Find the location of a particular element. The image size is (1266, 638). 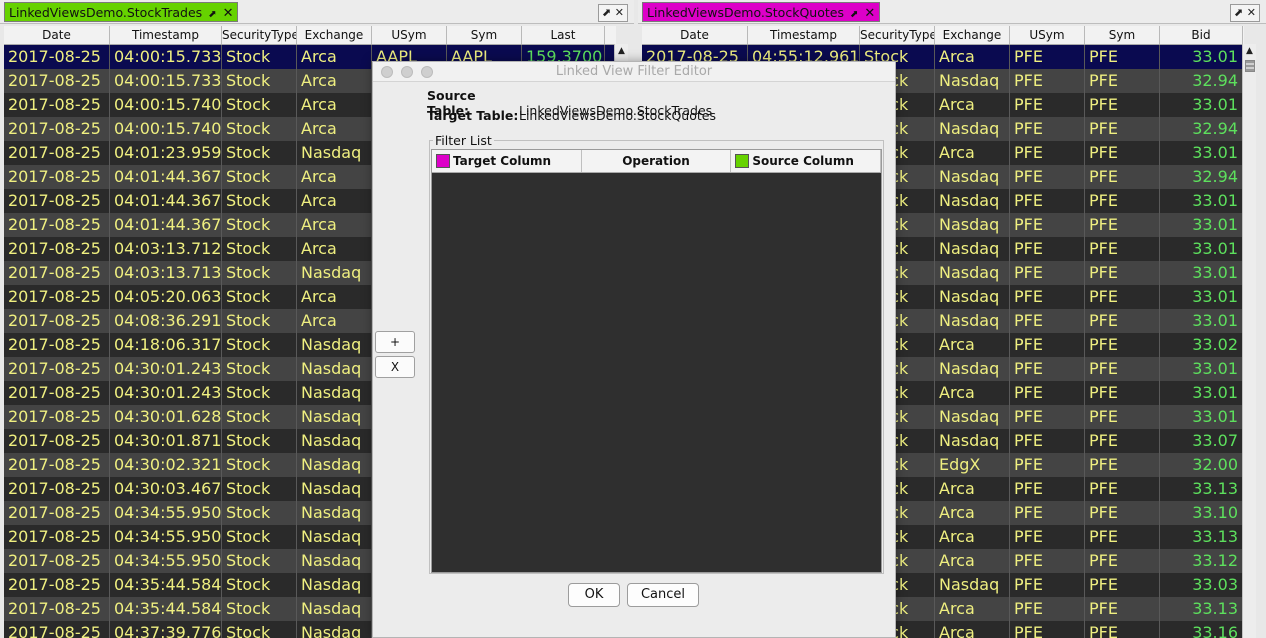

source-color-swatch is located at coordinates (742, 161).